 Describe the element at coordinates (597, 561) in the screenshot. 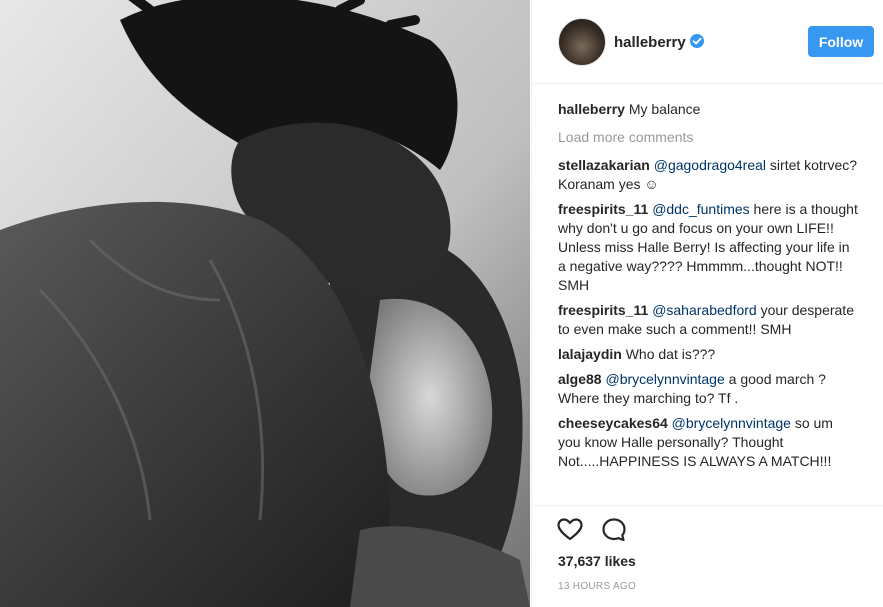

I see `likes-count: 37,637 likes` at that location.